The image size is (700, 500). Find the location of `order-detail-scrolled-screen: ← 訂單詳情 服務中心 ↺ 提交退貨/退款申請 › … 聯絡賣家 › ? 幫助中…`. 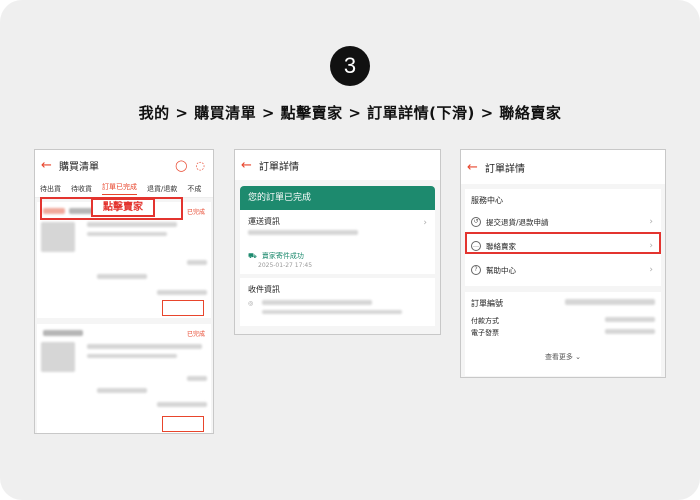

order-detail-scrolled-screen: ← 訂單詳情 服務中心 ↺ 提交退貨/退款申請 › … 聯絡賣家 › ? 幫助中… is located at coordinates (563, 263).